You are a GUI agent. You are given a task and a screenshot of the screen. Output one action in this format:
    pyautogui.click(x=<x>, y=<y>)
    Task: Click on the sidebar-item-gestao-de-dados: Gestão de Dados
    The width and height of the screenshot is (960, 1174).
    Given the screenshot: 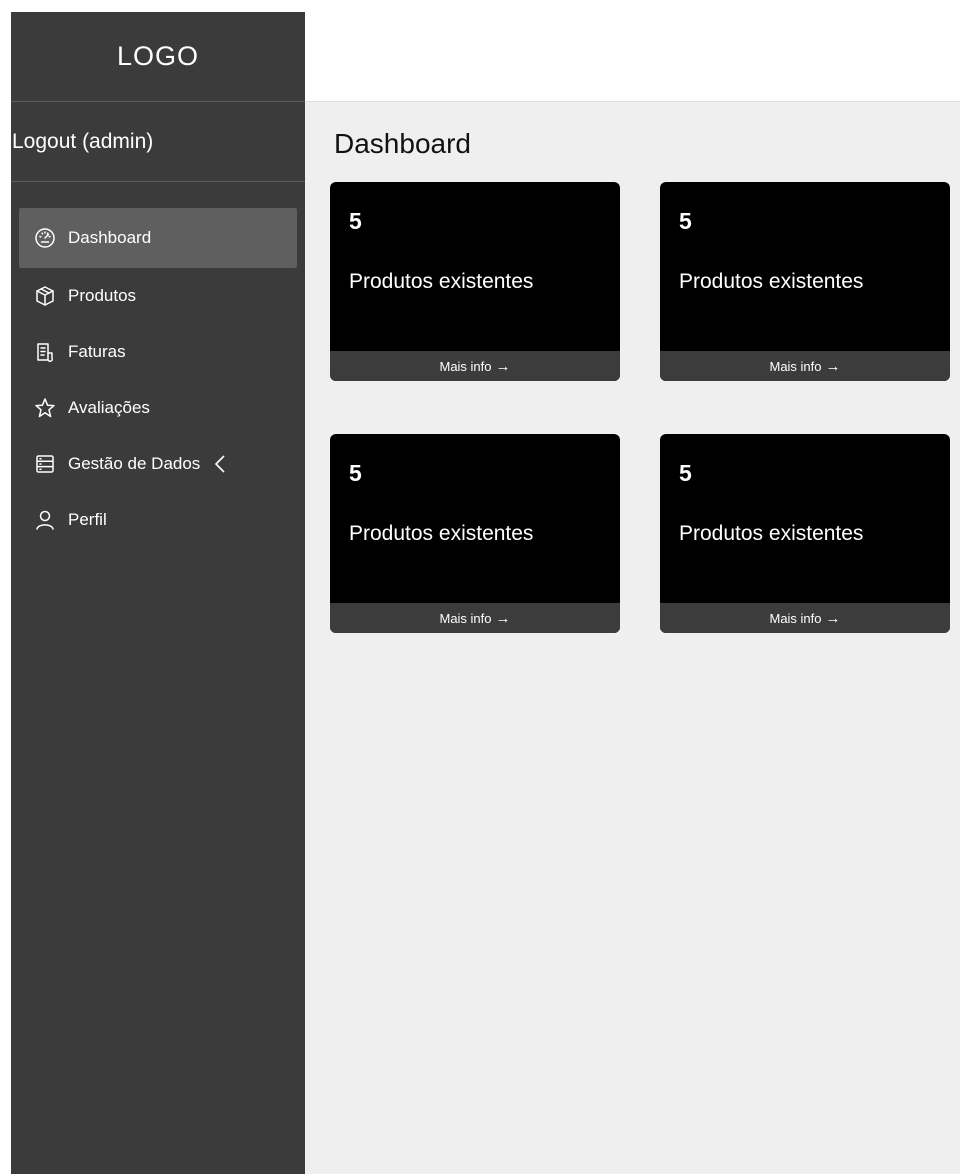 What is the action you would take?
    pyautogui.click(x=158, y=464)
    